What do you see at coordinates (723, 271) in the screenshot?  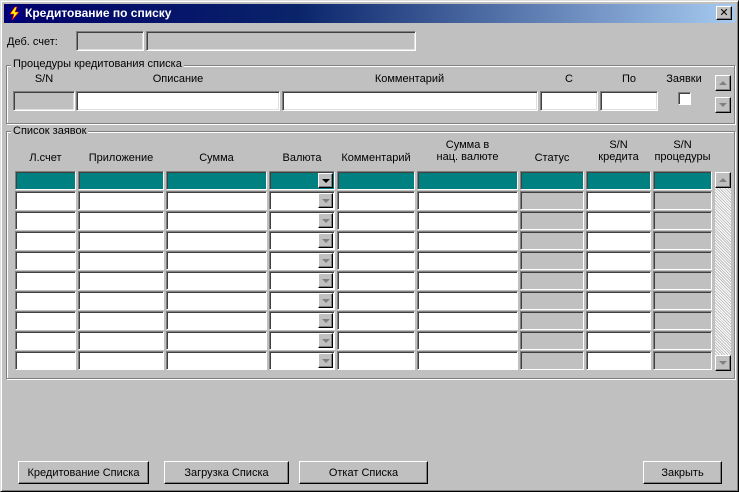 I see `requests-scrollbar` at bounding box center [723, 271].